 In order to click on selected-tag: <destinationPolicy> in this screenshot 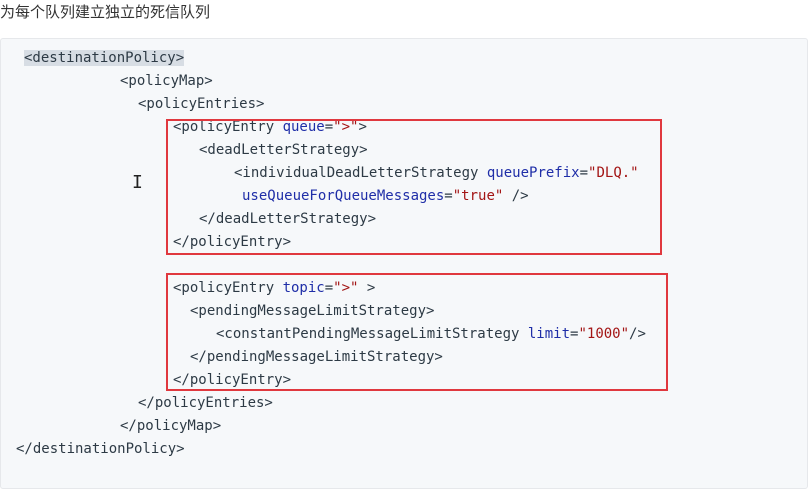, I will do `click(104, 58)`.